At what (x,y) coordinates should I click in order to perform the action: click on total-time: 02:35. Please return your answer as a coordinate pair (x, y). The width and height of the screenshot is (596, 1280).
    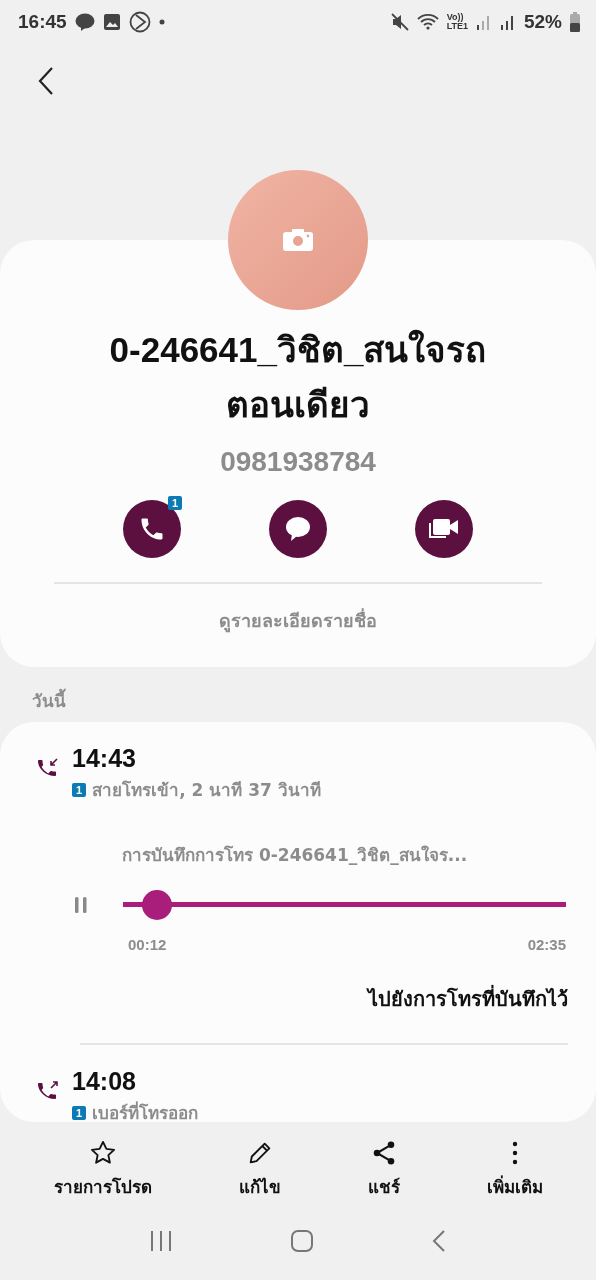
    Looking at the image, I should click on (546, 944).